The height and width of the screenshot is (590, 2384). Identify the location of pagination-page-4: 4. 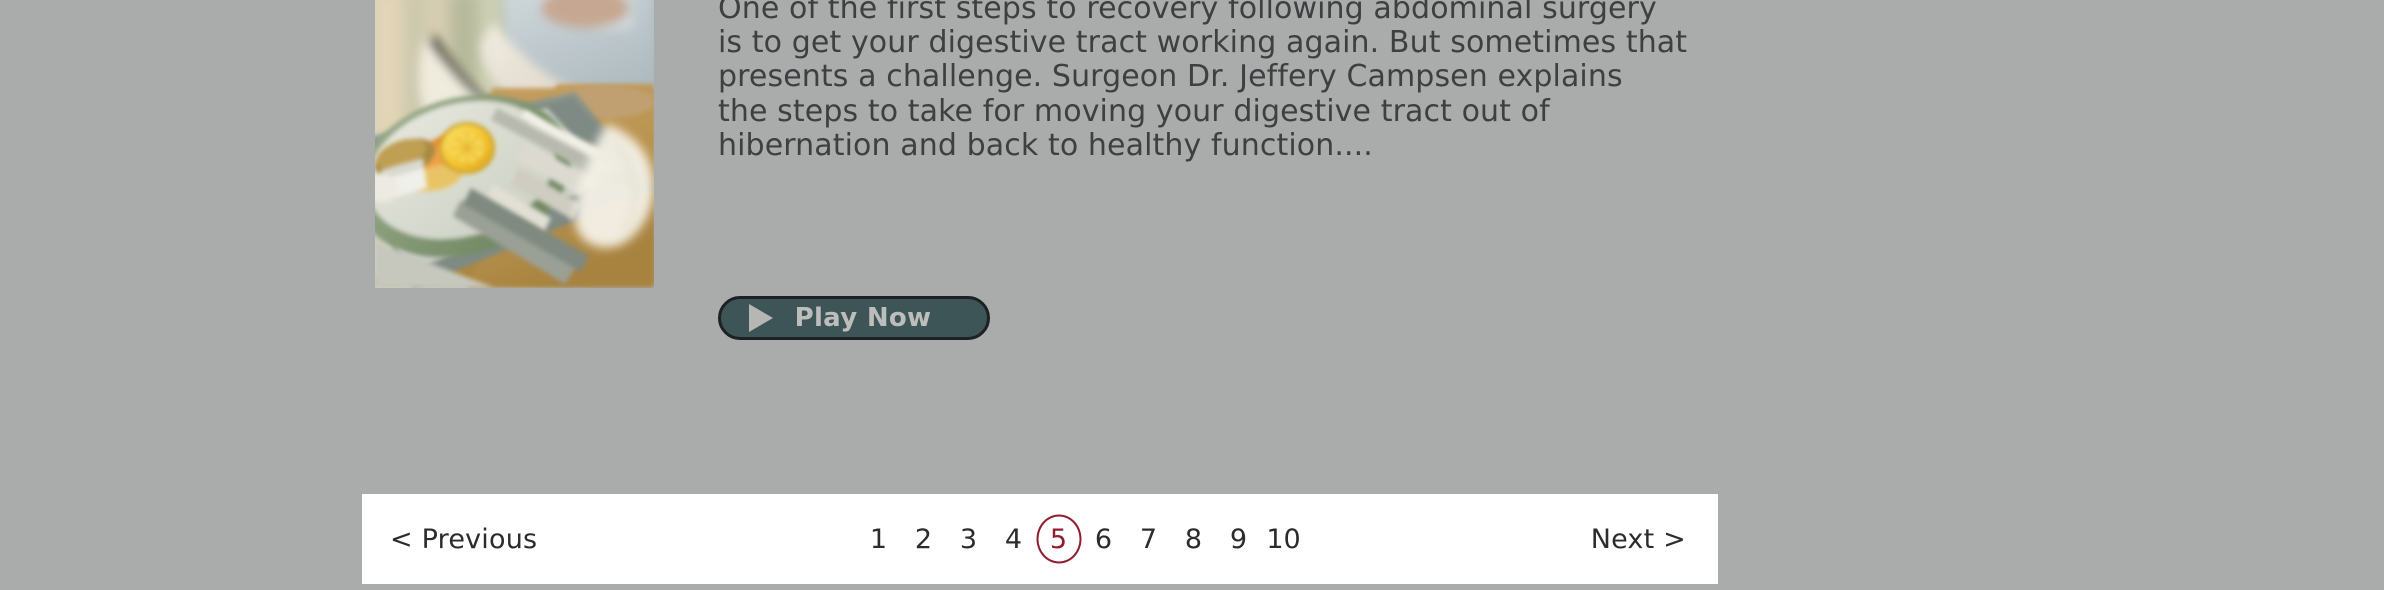
(1013, 539).